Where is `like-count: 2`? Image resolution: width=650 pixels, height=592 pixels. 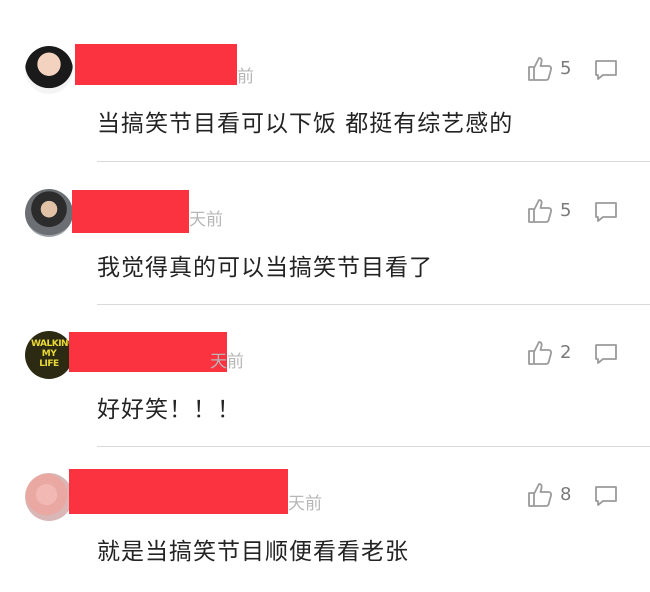 like-count: 2 is located at coordinates (566, 352).